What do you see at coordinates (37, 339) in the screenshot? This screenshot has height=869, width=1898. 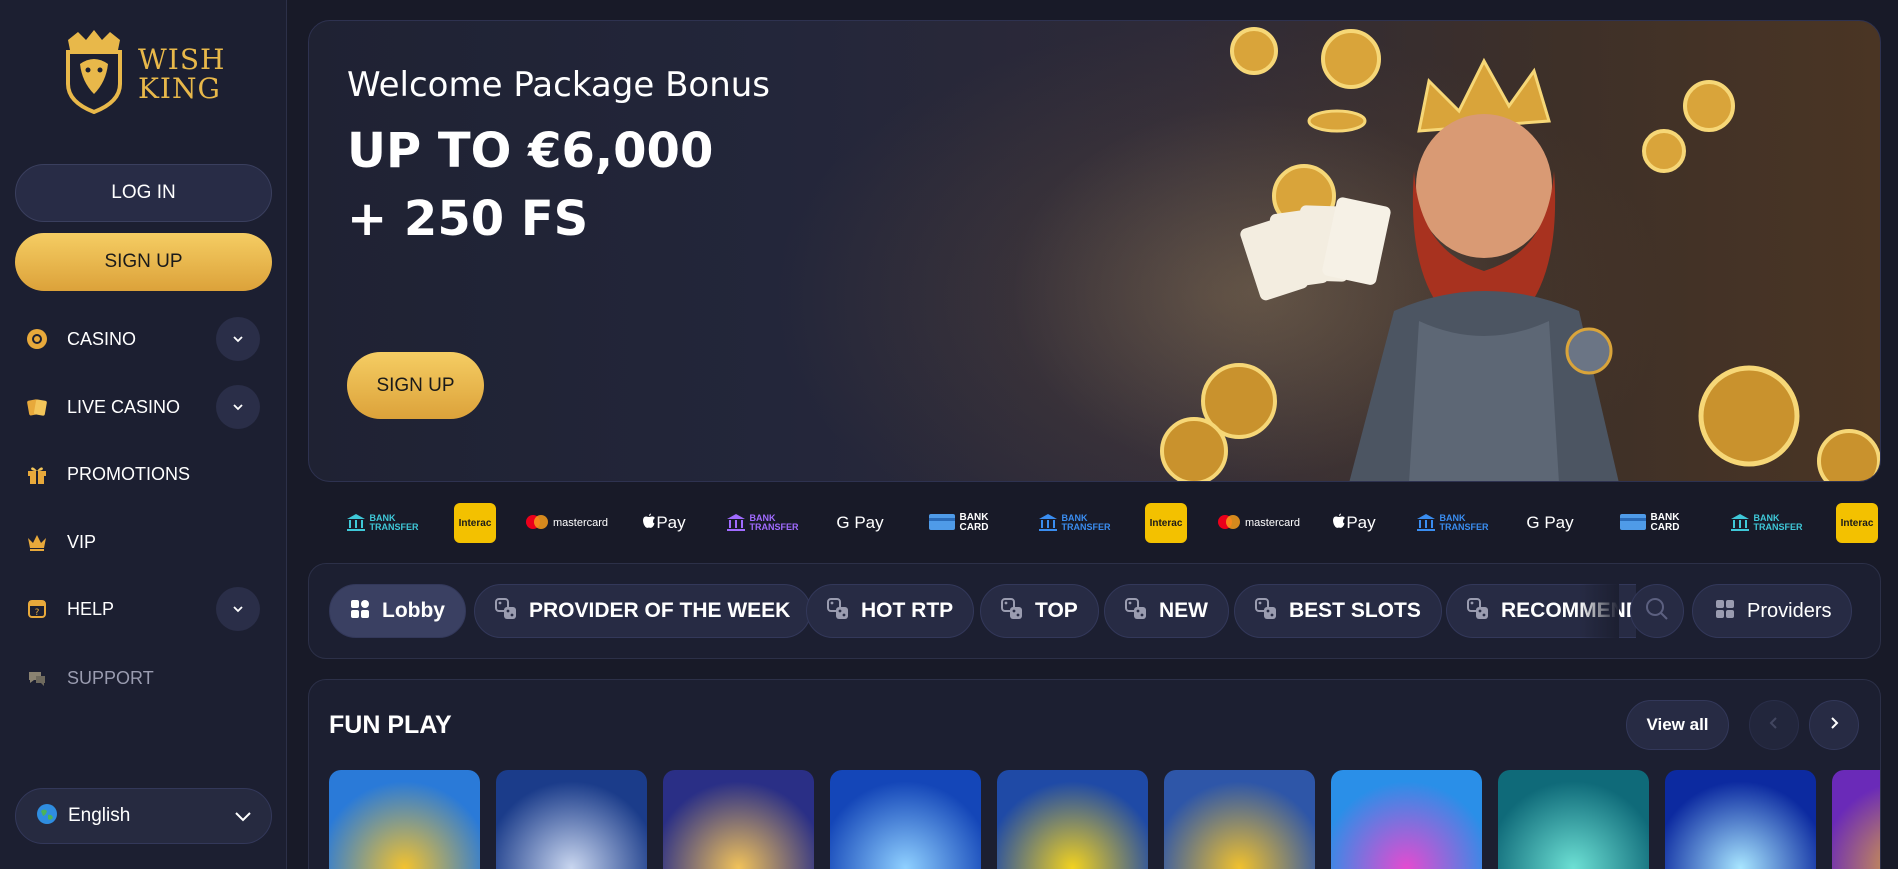 I see `casino-chip-icon` at bounding box center [37, 339].